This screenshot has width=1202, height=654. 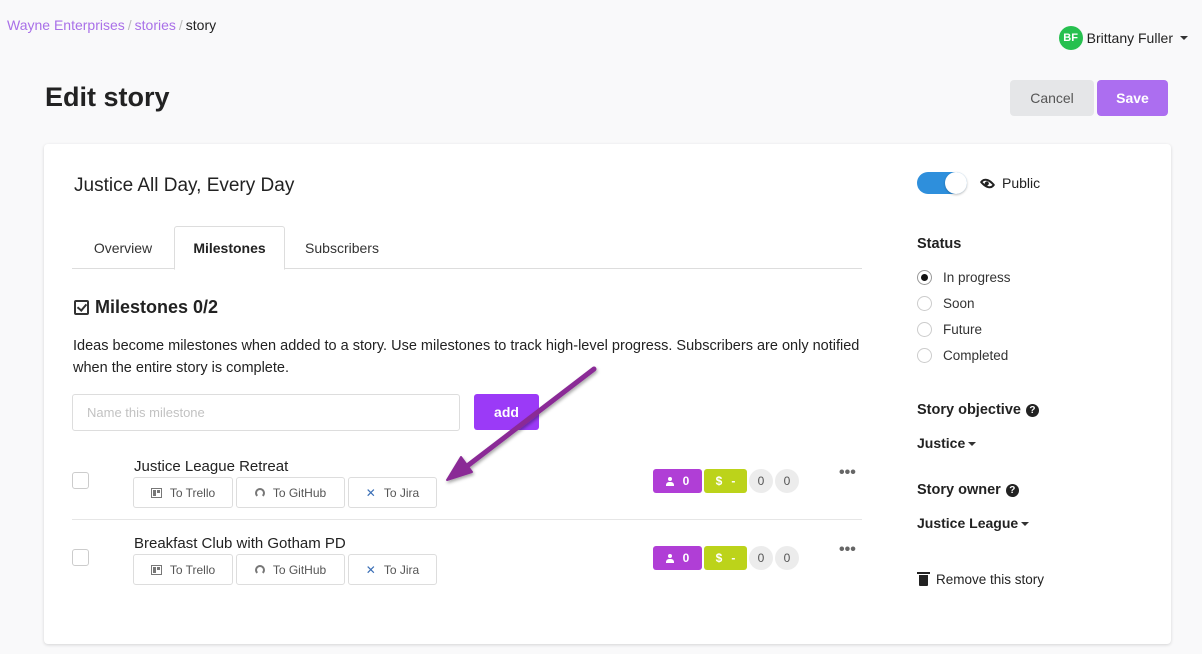 I want to click on user-menu: BF Brittany Fuller, so click(x=1123, y=38).